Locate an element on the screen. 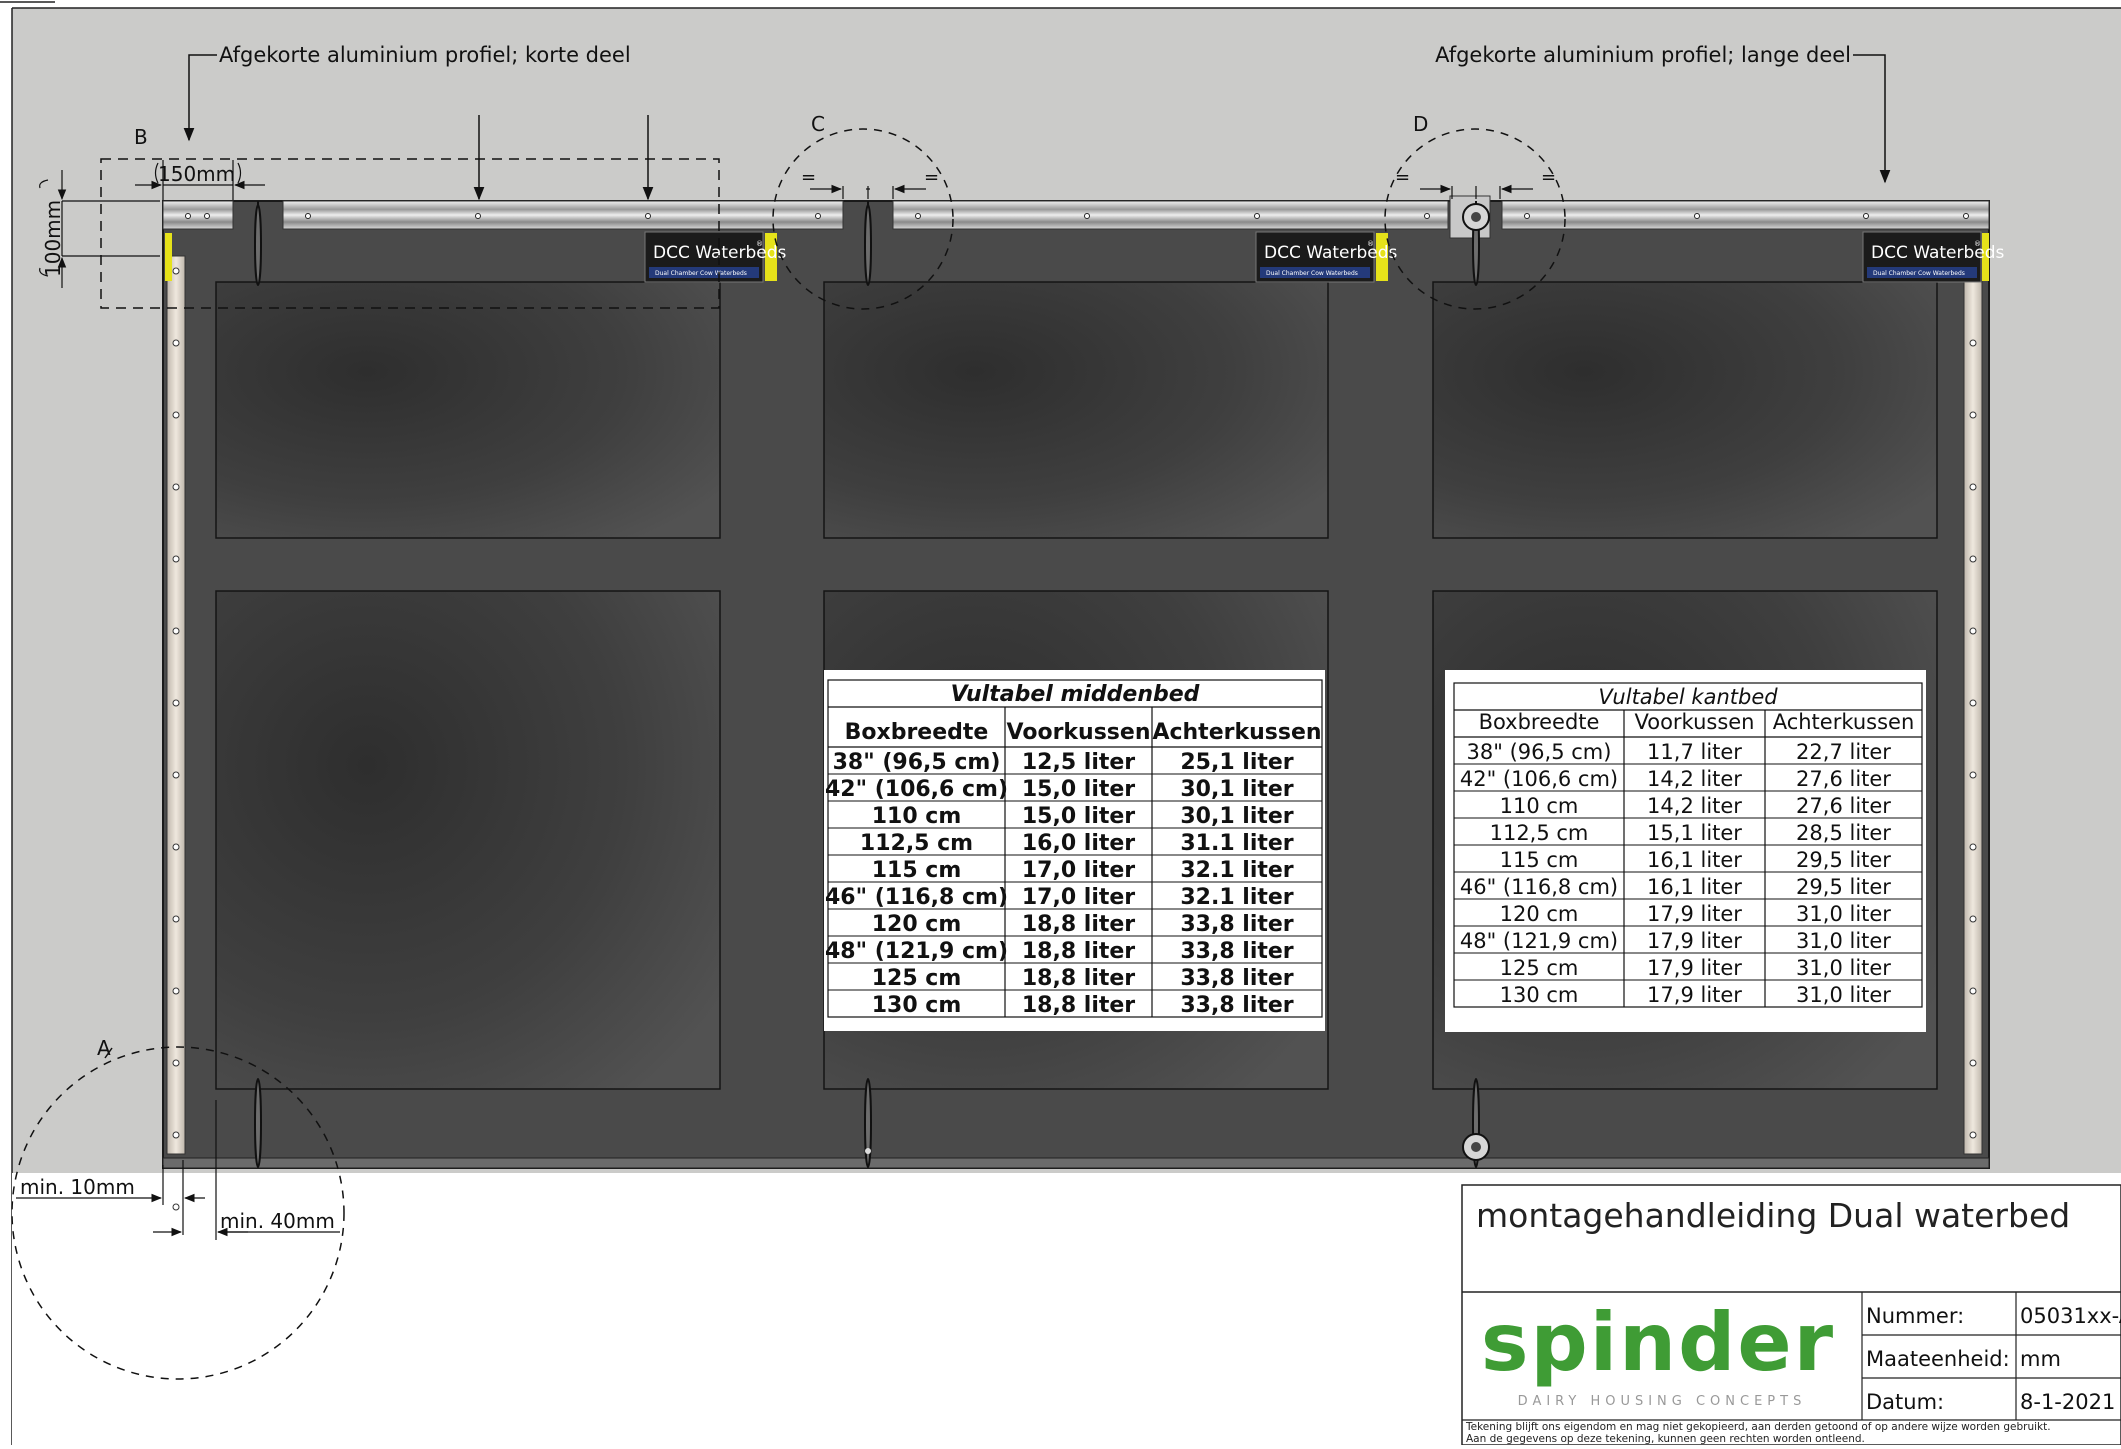 This screenshot has height=1449, width=2121. number-label: Nummer: is located at coordinates (1915, 1316).